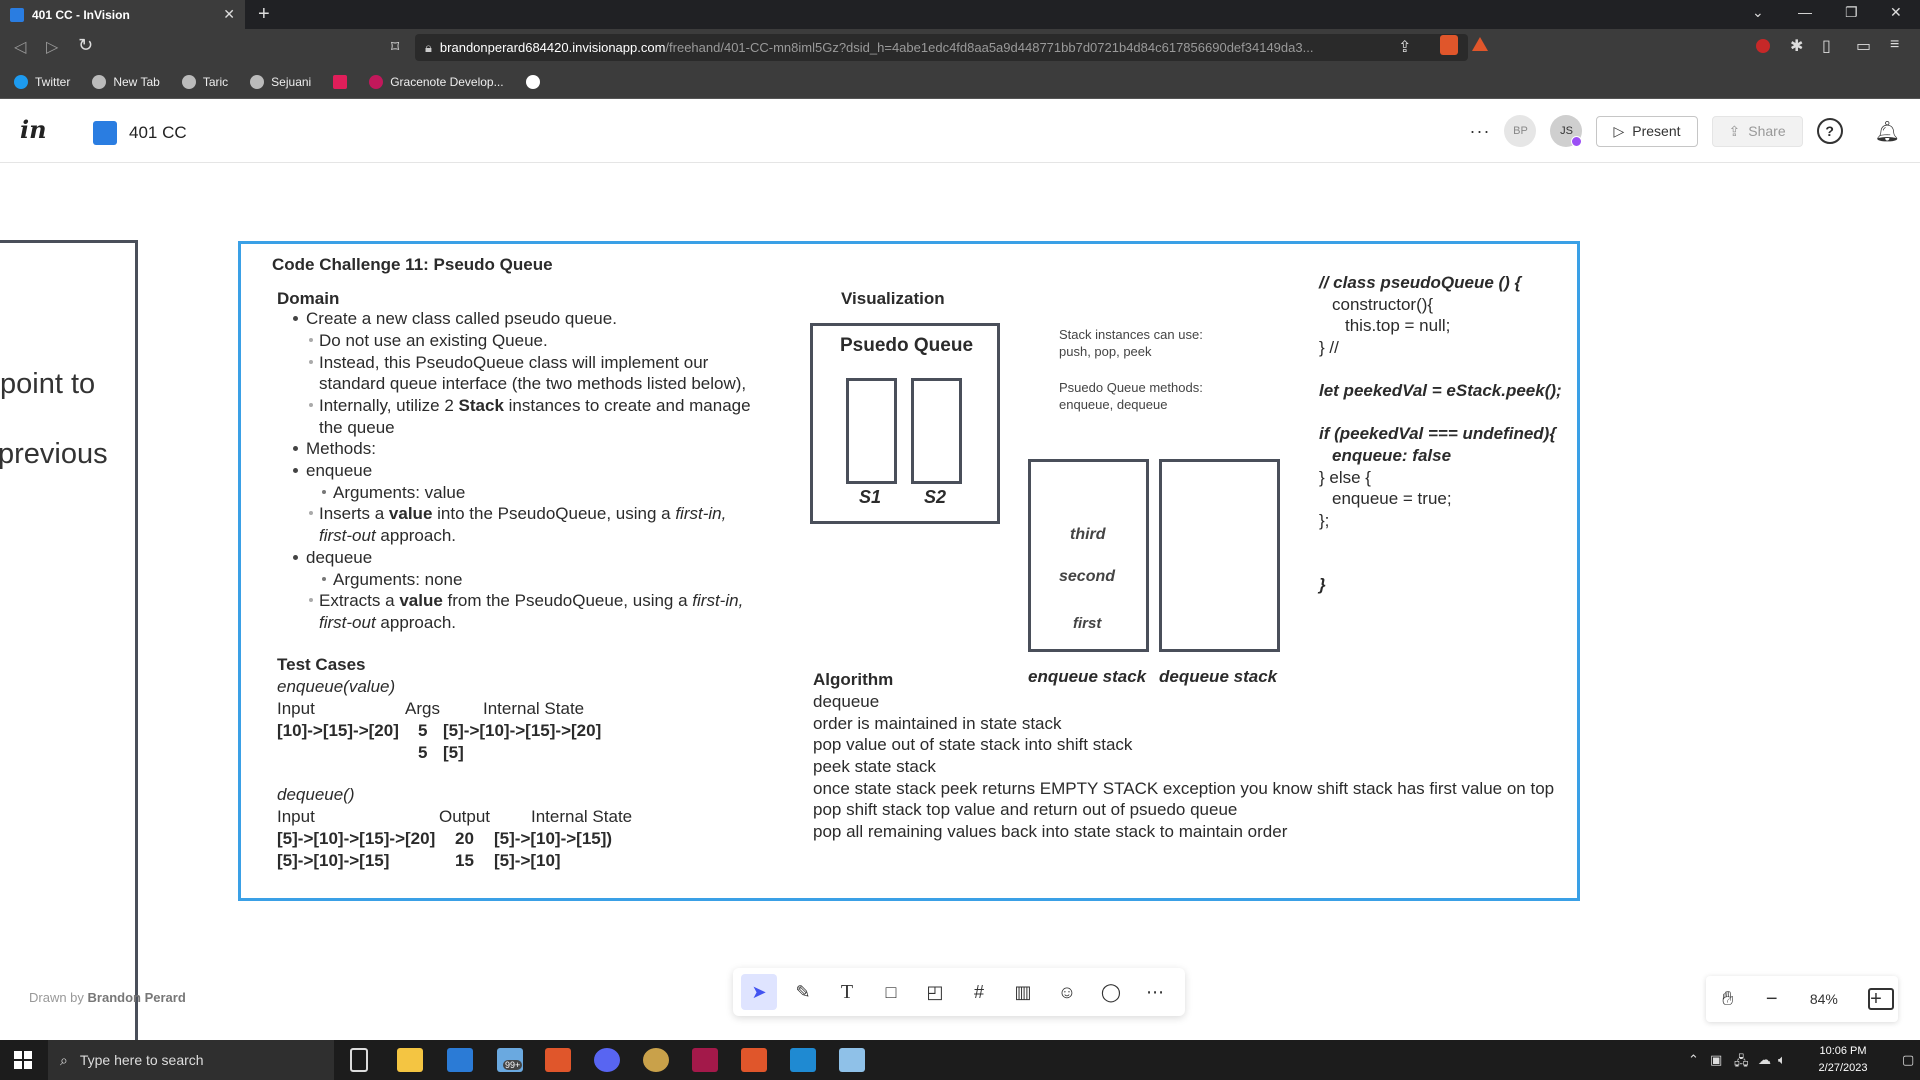 The image size is (1920, 1080). What do you see at coordinates (460, 1060) in the screenshot?
I see `microsoft-store-icon` at bounding box center [460, 1060].